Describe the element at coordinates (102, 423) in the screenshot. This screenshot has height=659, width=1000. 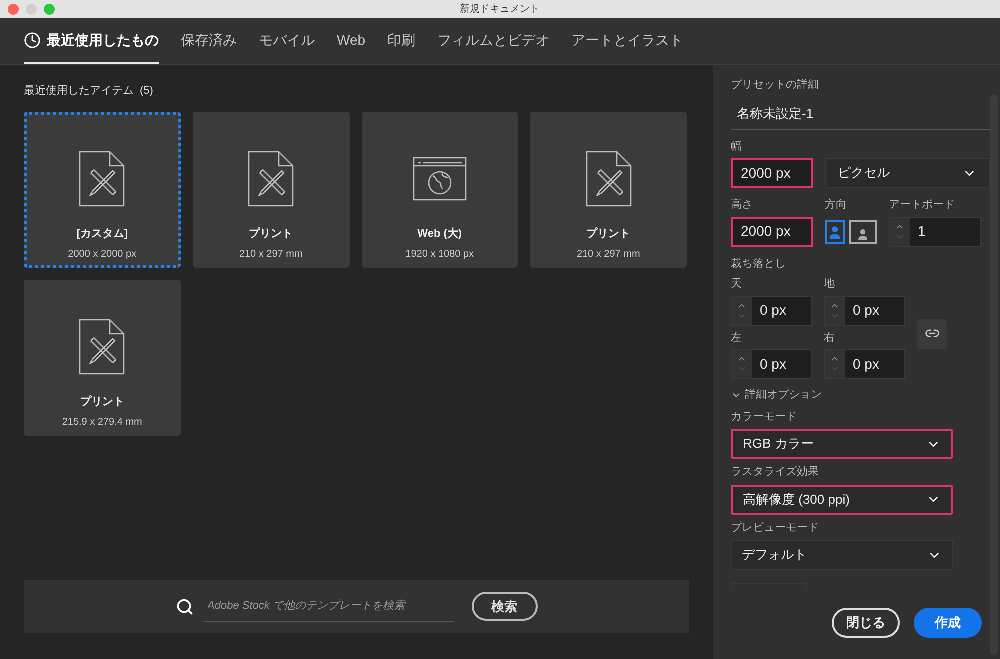
I see `preset-size: 215.9 x 279.4 mm` at that location.